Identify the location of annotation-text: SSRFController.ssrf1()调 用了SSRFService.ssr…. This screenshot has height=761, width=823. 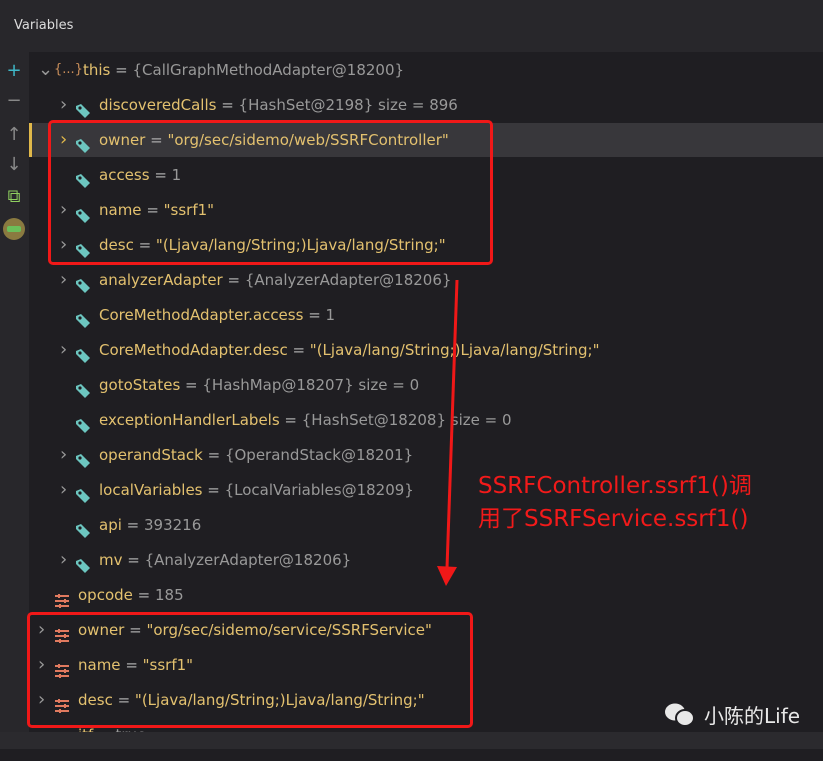
(615, 503).